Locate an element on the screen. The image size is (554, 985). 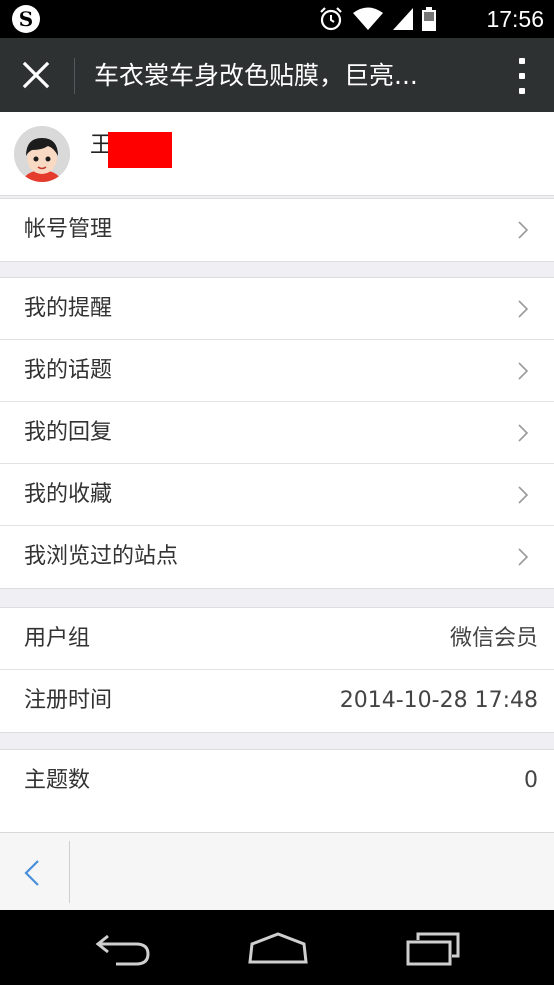
account-group: 帐号管理 is located at coordinates (277, 230).